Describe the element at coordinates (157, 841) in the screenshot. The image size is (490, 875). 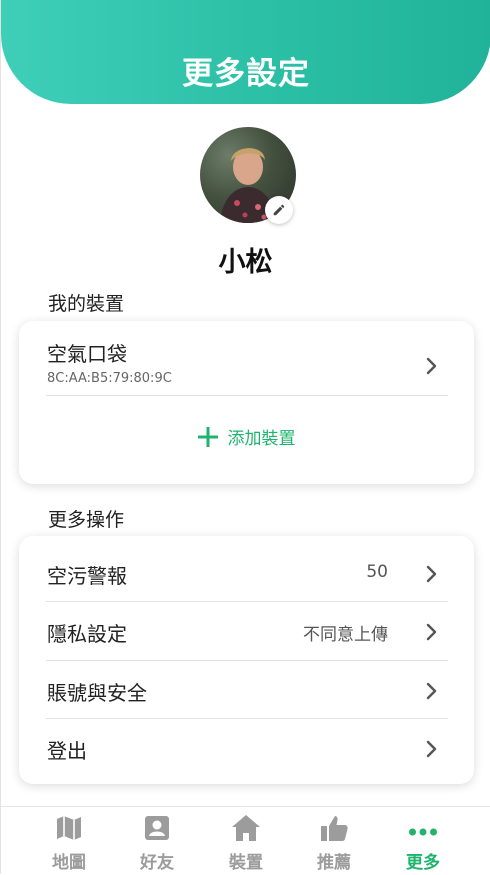
I see `tab-friends: 好友` at that location.